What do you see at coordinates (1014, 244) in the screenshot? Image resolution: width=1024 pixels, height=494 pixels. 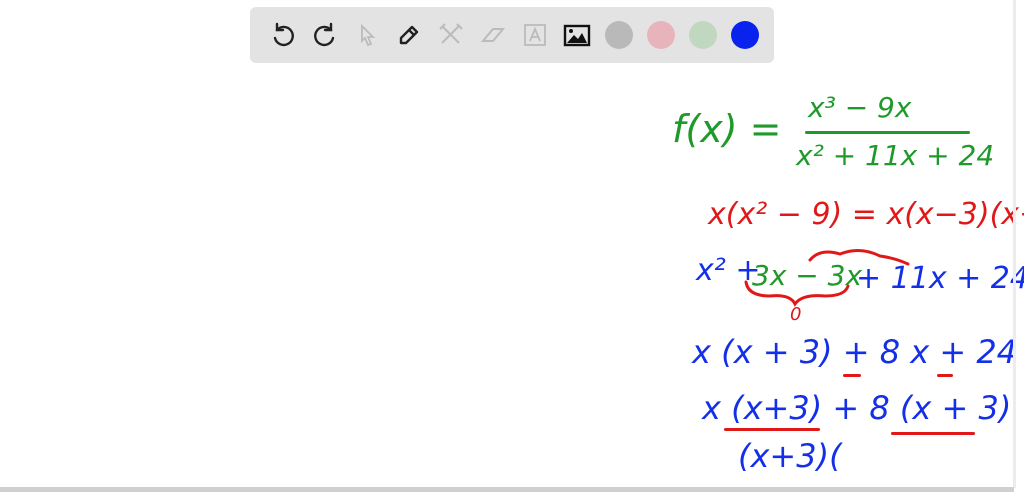 I see `vertical-scrollbar` at bounding box center [1014, 244].